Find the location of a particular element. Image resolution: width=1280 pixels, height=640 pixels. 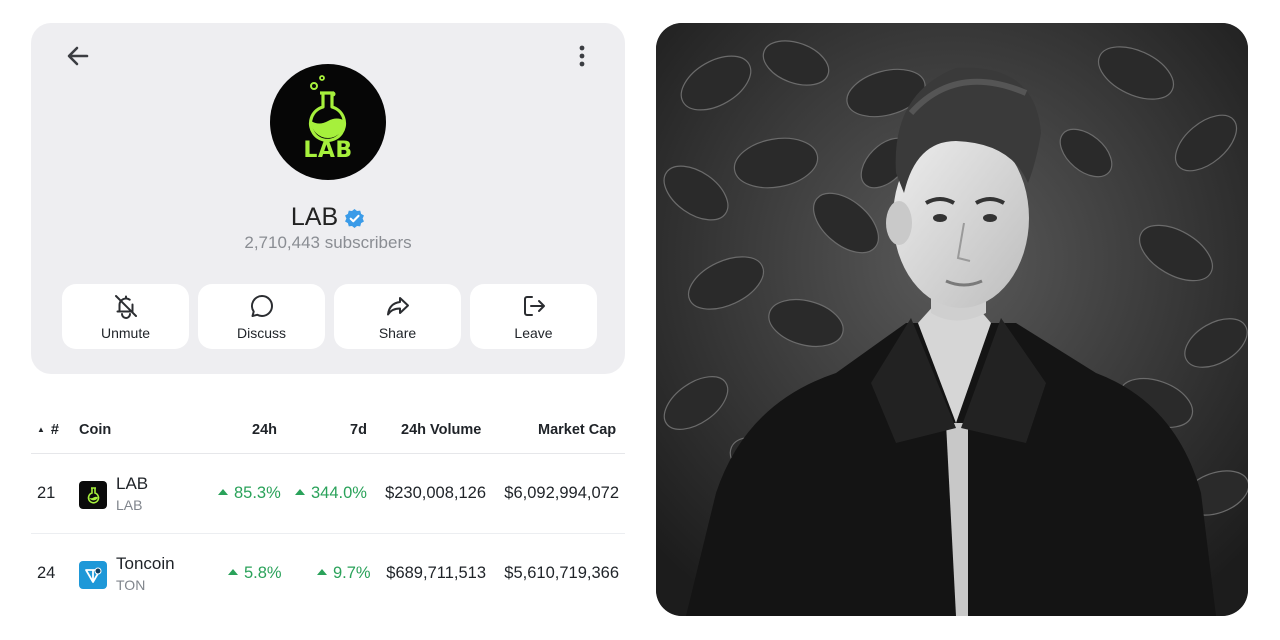

change-7d-cell: 9.7% is located at coordinates (344, 573).